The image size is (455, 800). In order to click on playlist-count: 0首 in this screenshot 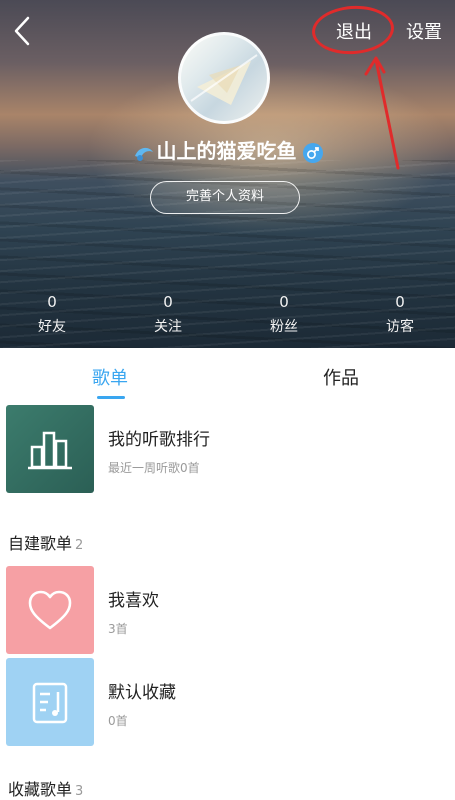, I will do `click(118, 721)`.